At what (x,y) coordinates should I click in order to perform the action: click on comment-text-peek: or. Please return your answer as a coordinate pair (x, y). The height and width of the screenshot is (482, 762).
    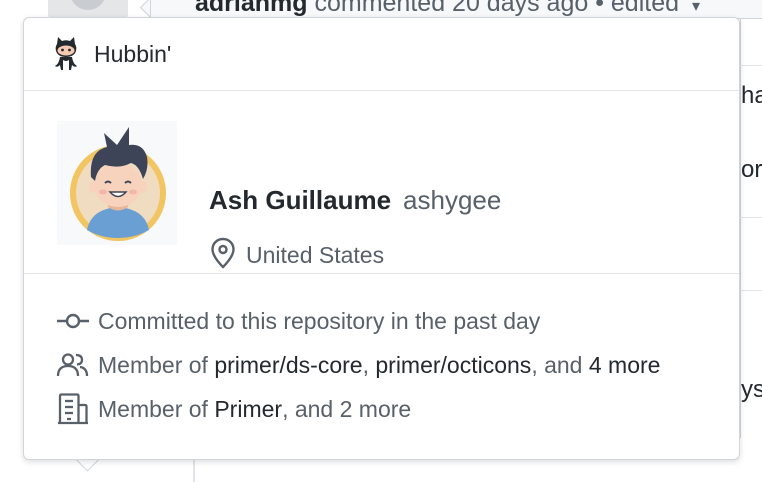
    Looking at the image, I should click on (751, 169).